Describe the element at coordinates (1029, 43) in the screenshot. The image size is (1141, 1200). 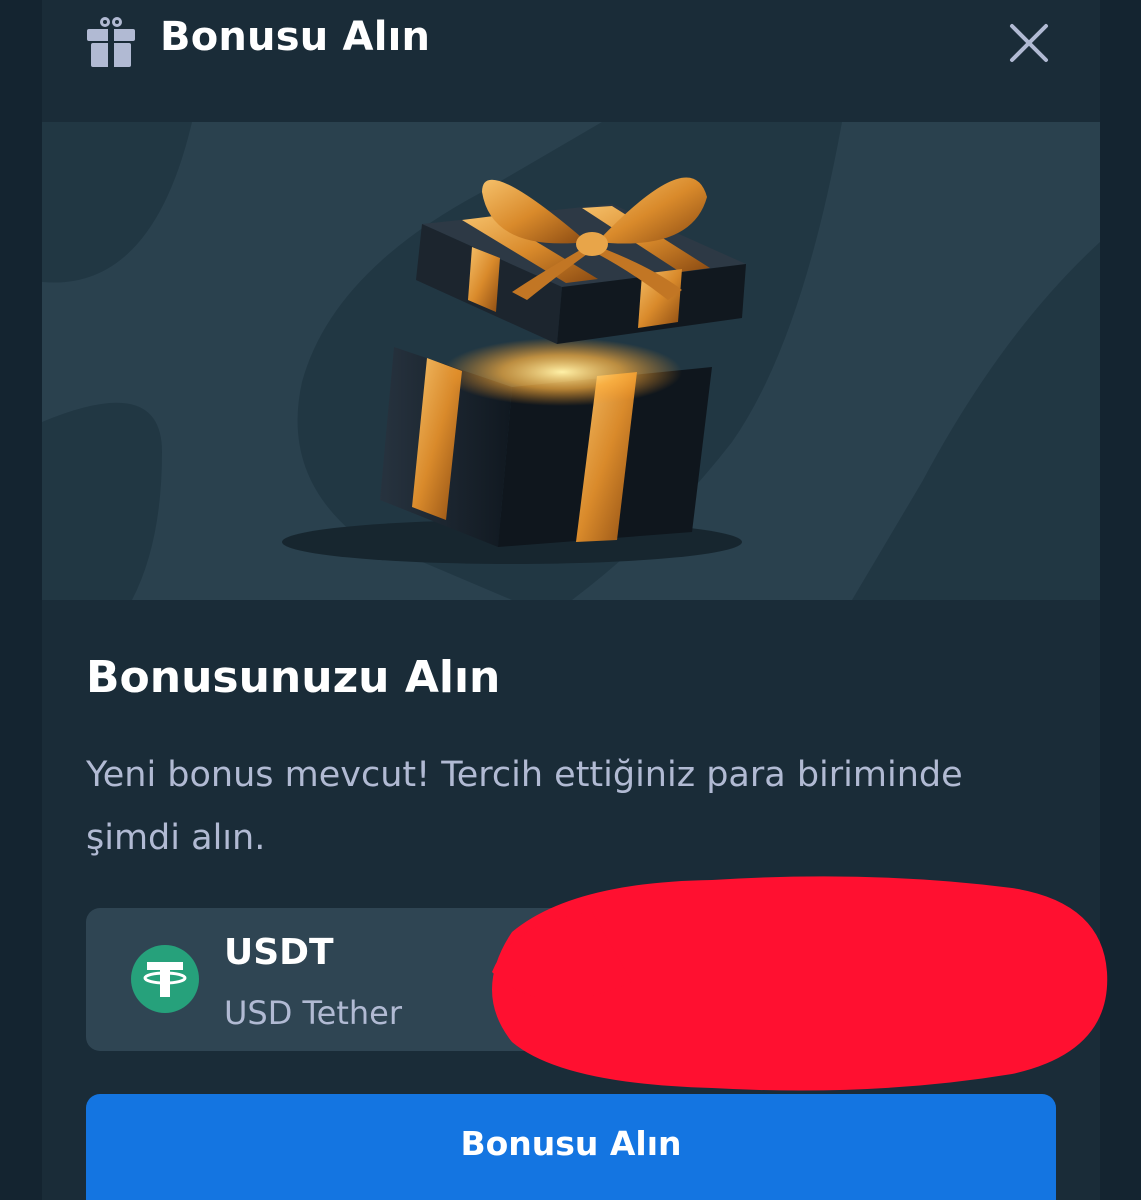
I see `close-icon` at that location.